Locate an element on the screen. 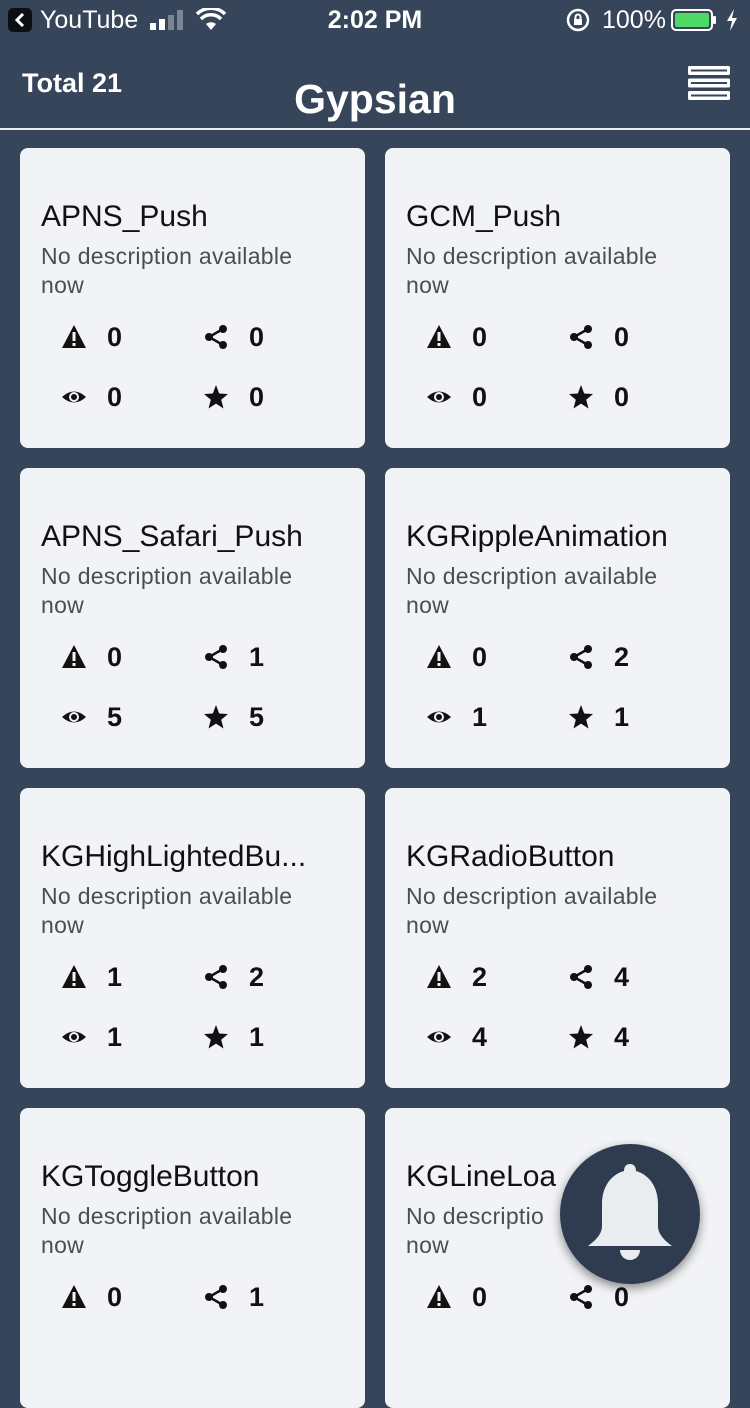 This screenshot has width=750, height=1408. app-header: Total 21 Gypsian is located at coordinates (375, 85).